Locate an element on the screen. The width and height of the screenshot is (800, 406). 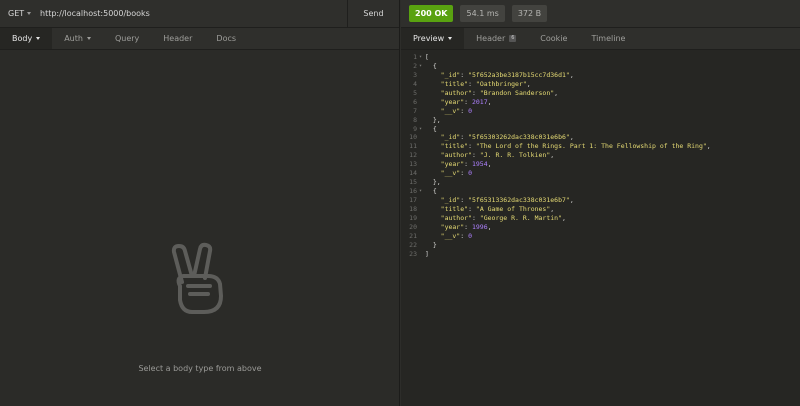
code-line: 23] is located at coordinates (600, 254).